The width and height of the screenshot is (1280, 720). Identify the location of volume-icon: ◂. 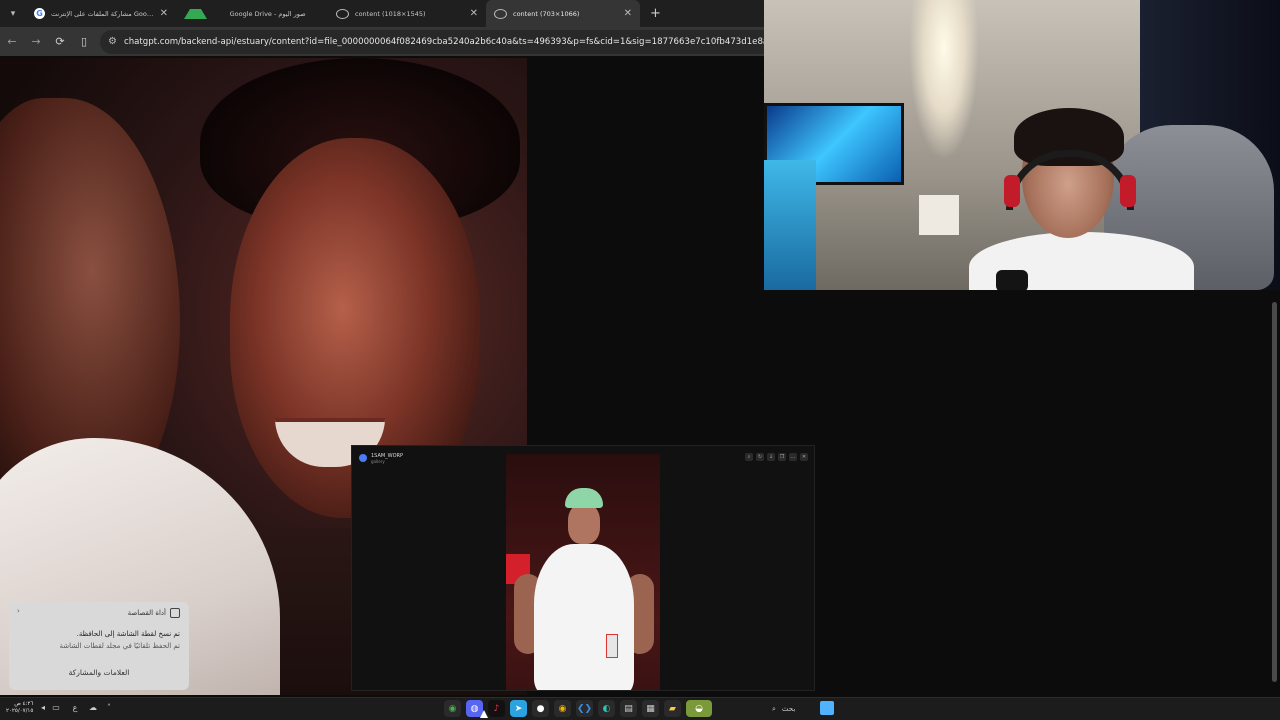
(43, 708).